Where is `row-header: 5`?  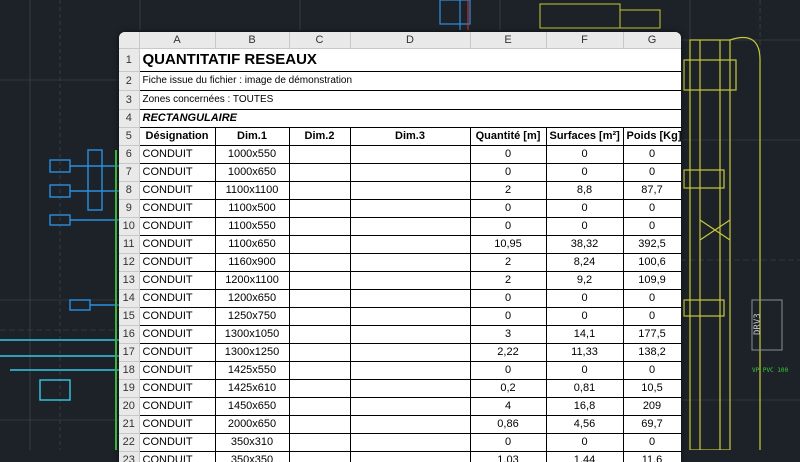
row-header: 5 is located at coordinates (129, 137).